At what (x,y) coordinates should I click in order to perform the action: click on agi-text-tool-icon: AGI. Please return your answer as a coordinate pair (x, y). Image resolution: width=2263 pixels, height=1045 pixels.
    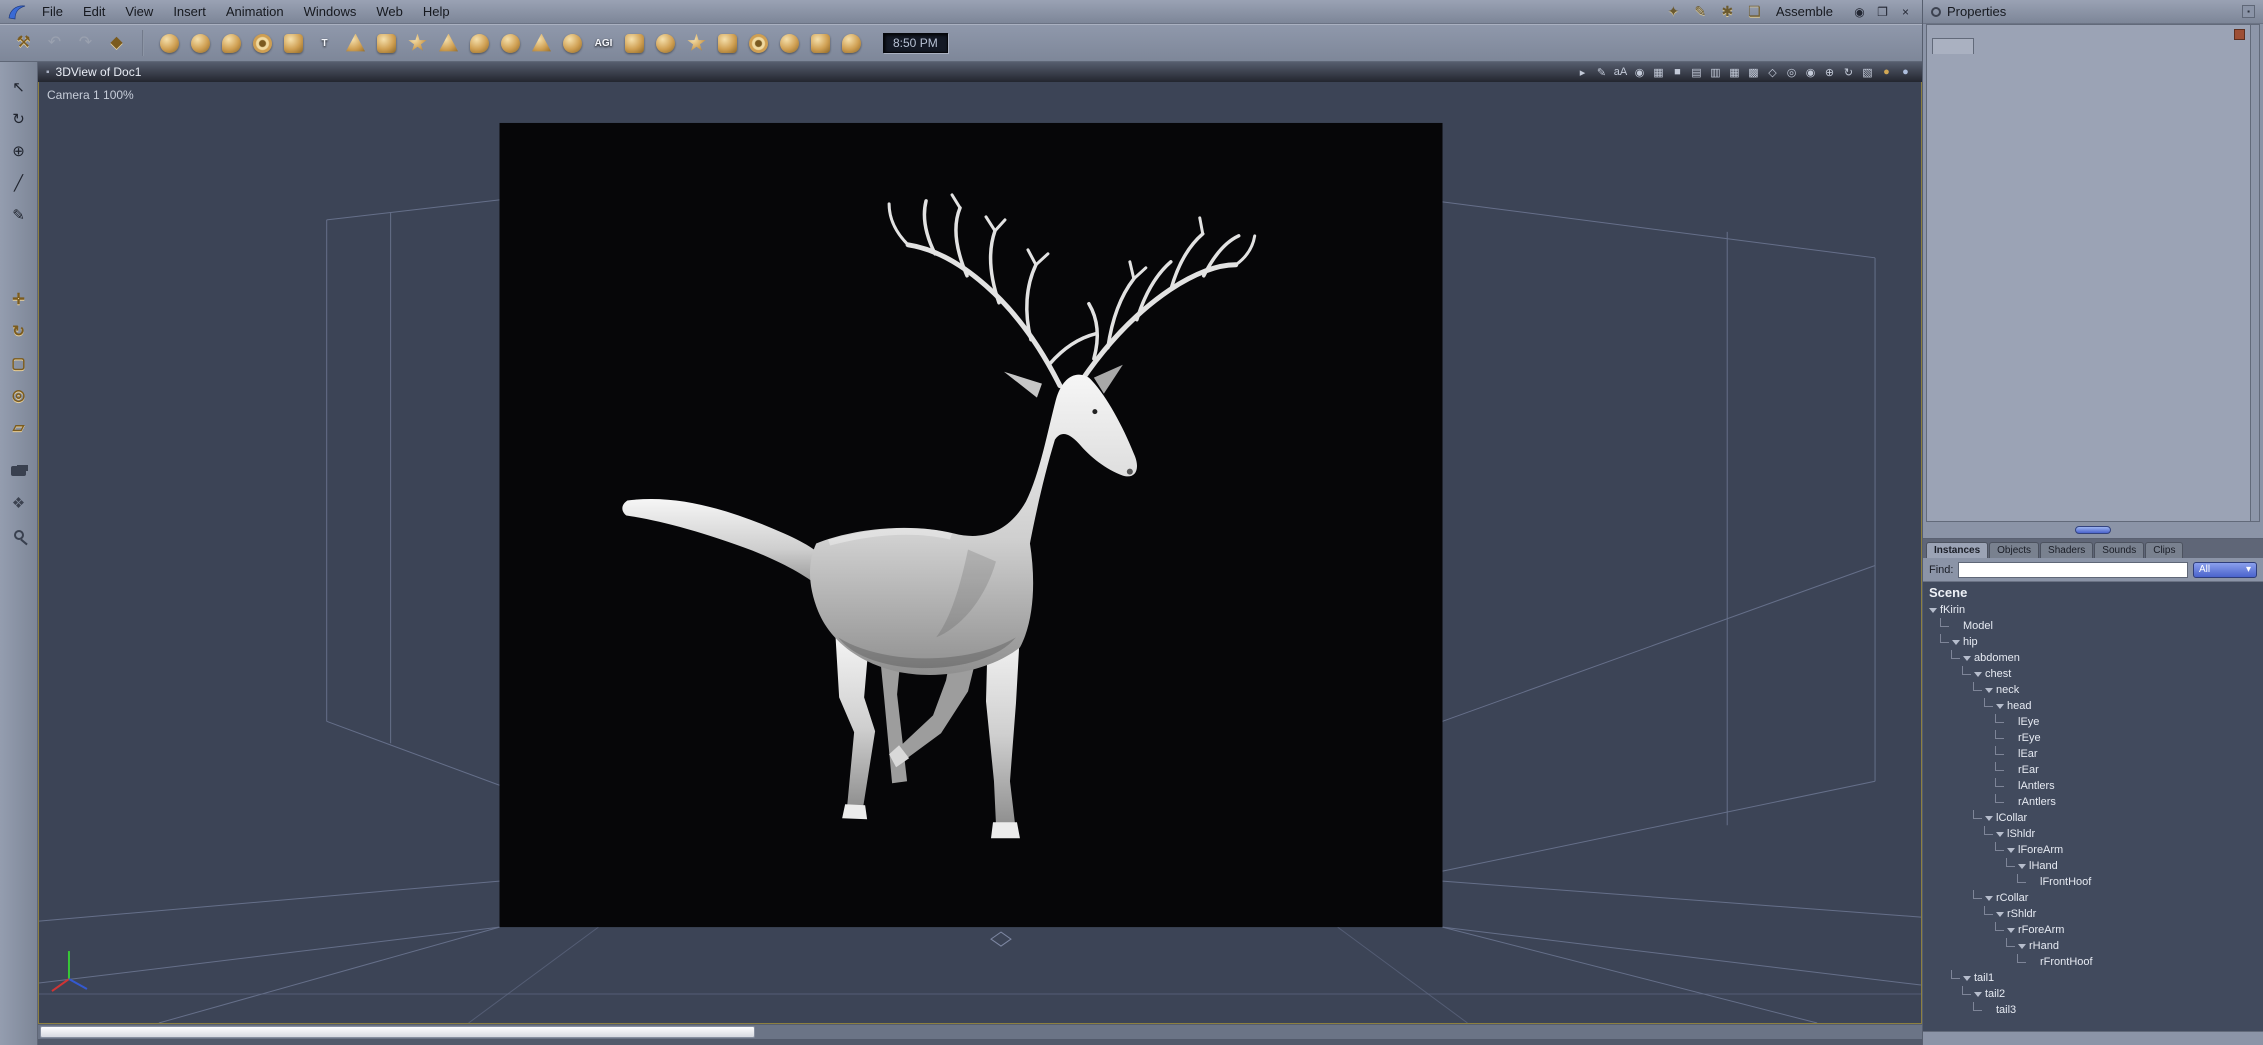
    Looking at the image, I should click on (603, 43).